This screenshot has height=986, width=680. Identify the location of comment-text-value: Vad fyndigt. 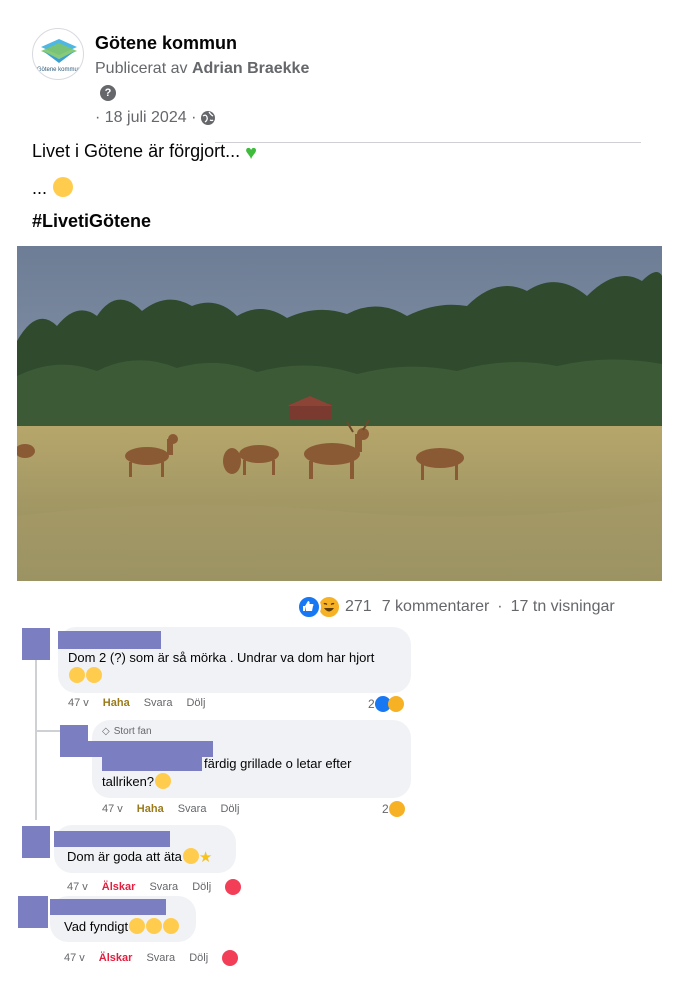
(96, 926).